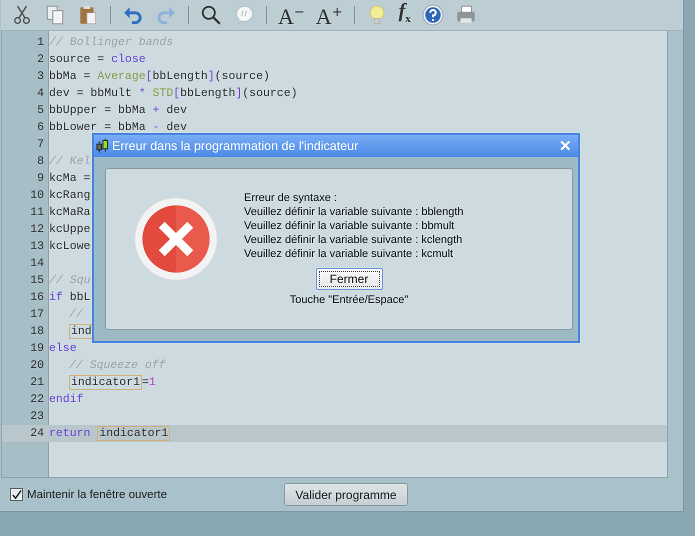  What do you see at coordinates (37, 212) in the screenshot?
I see `line-number: 11` at bounding box center [37, 212].